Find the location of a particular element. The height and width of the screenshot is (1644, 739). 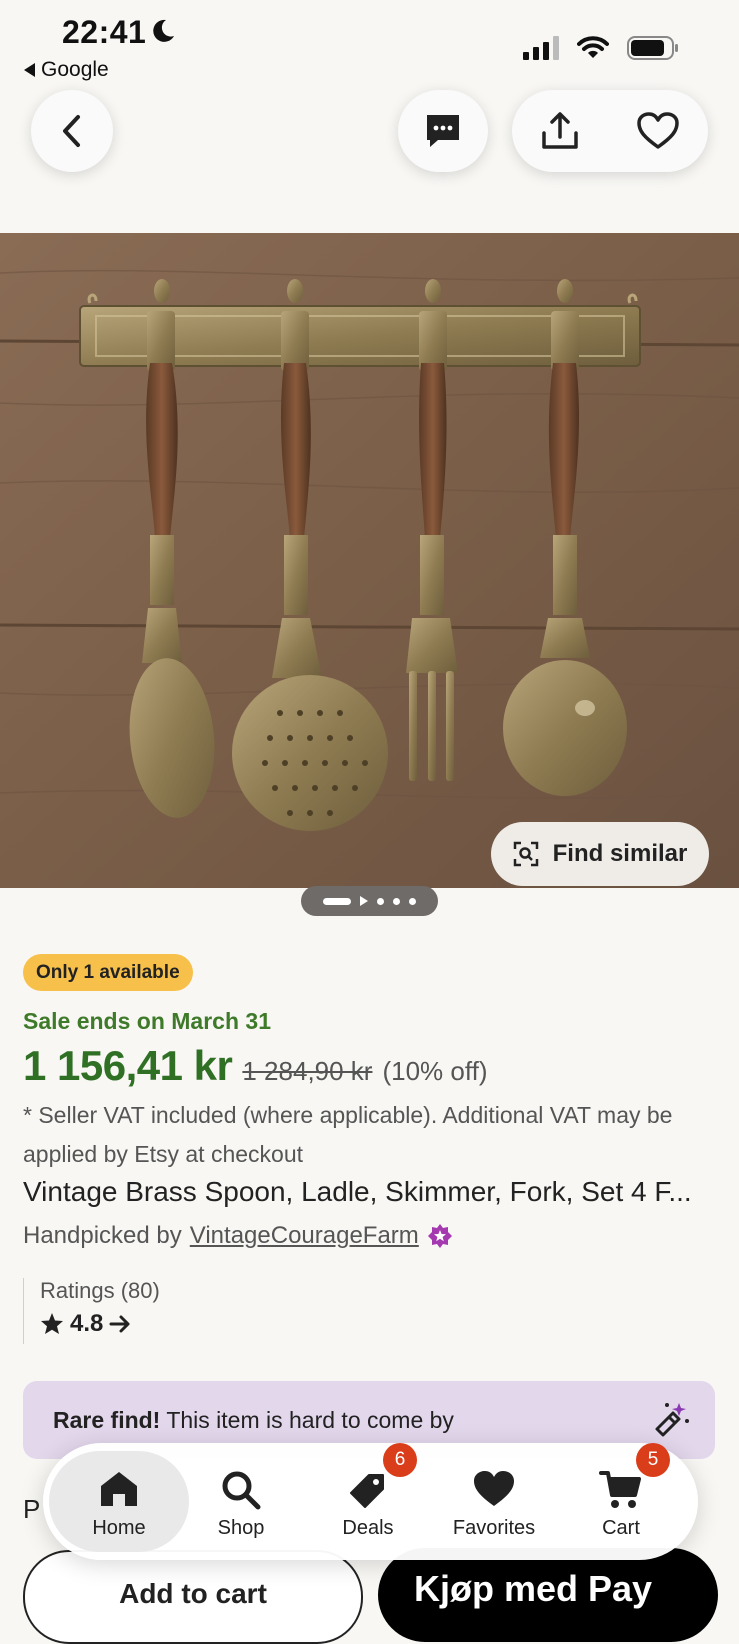

apple-pay-button: Kjøp med Pay is located at coordinates (548, 1595).